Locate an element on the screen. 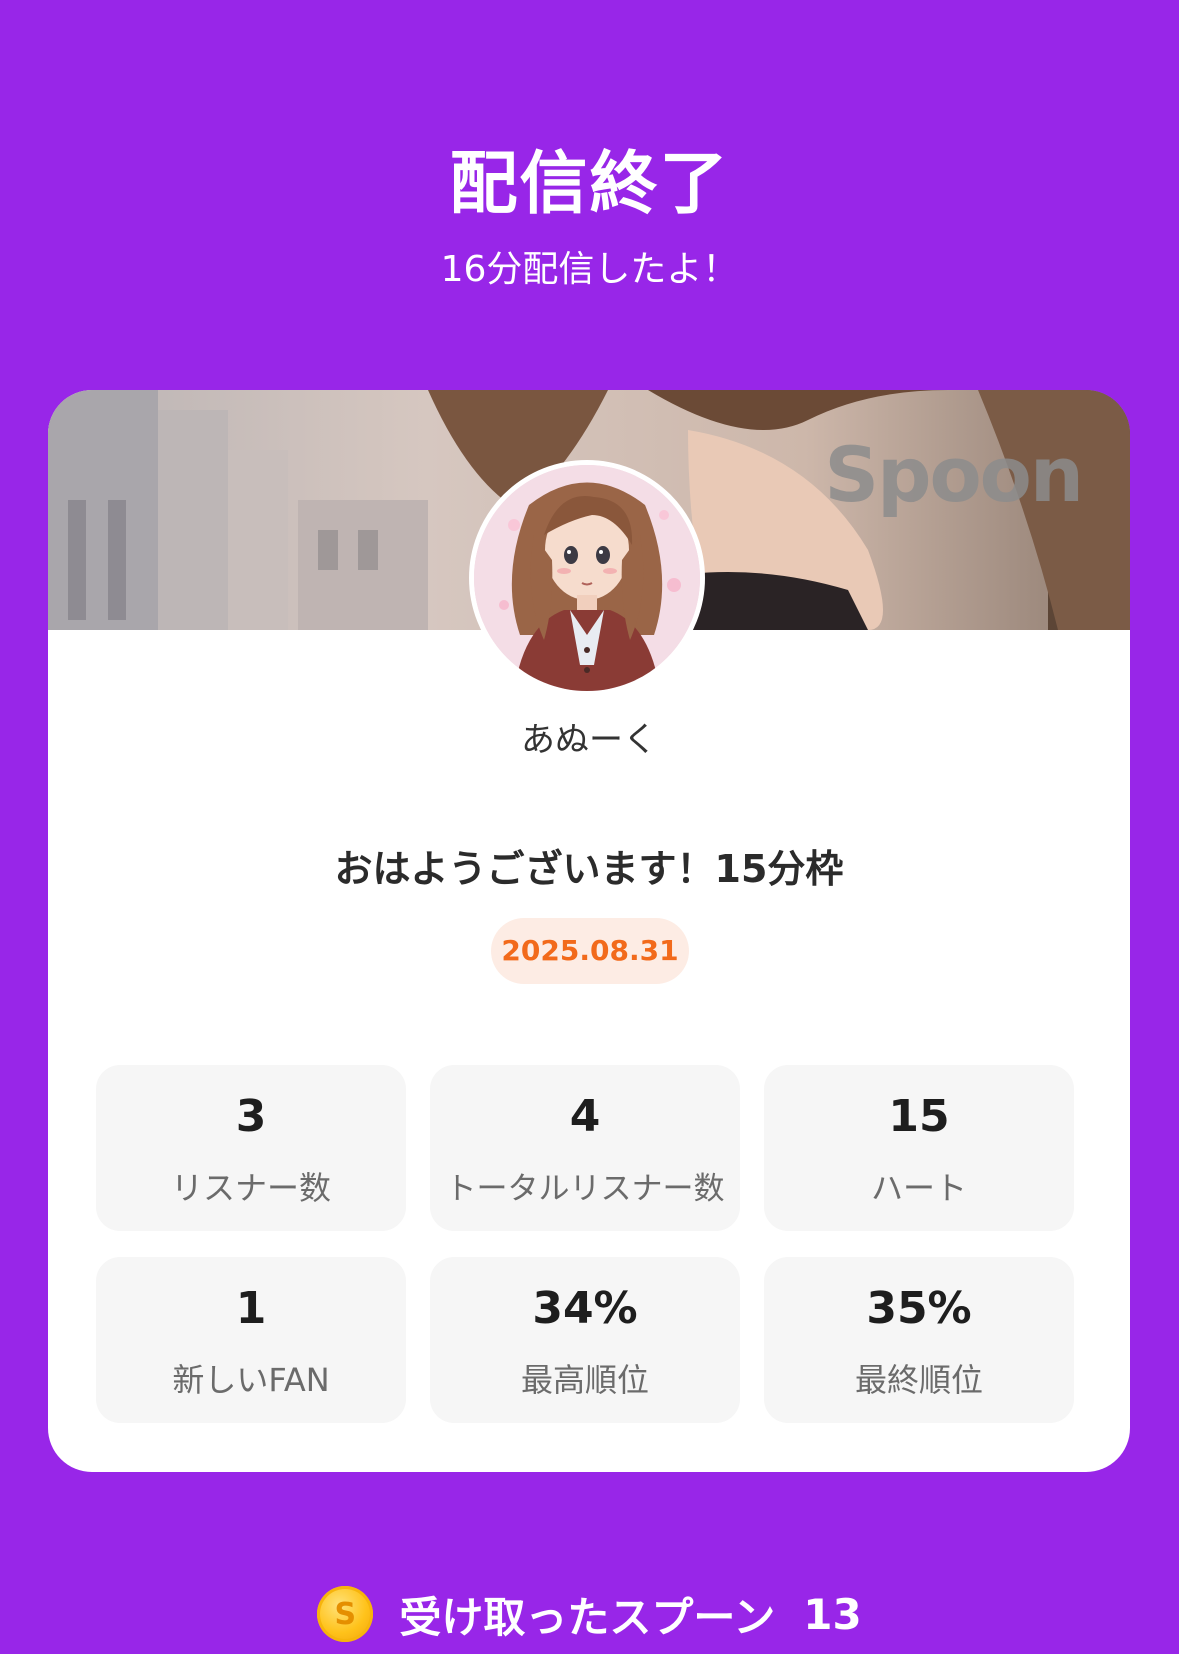 This screenshot has height=1654, width=1179. stat-value: 3 is located at coordinates (251, 1116).